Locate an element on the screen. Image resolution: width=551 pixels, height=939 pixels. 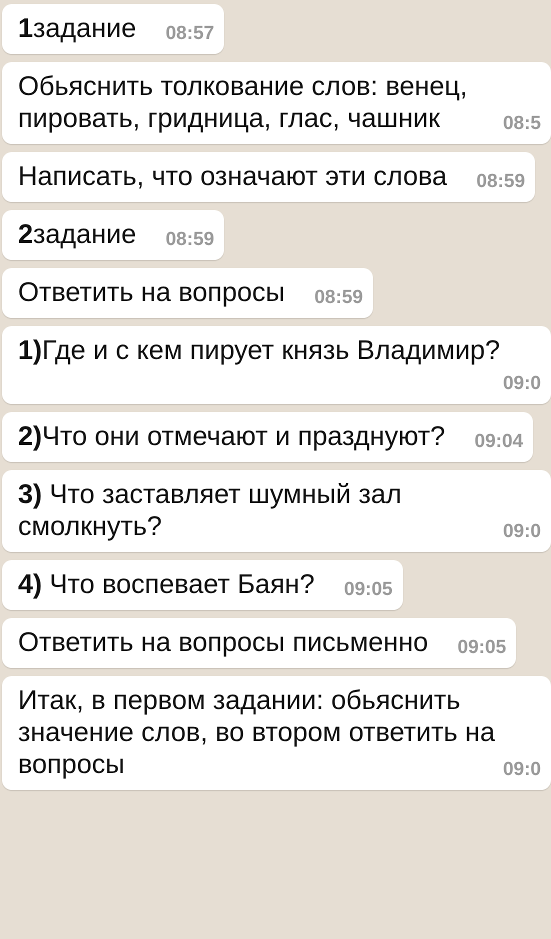
message-text: 3) Что заставляет шумный зал смолкнуть? is located at coordinates (210, 510).